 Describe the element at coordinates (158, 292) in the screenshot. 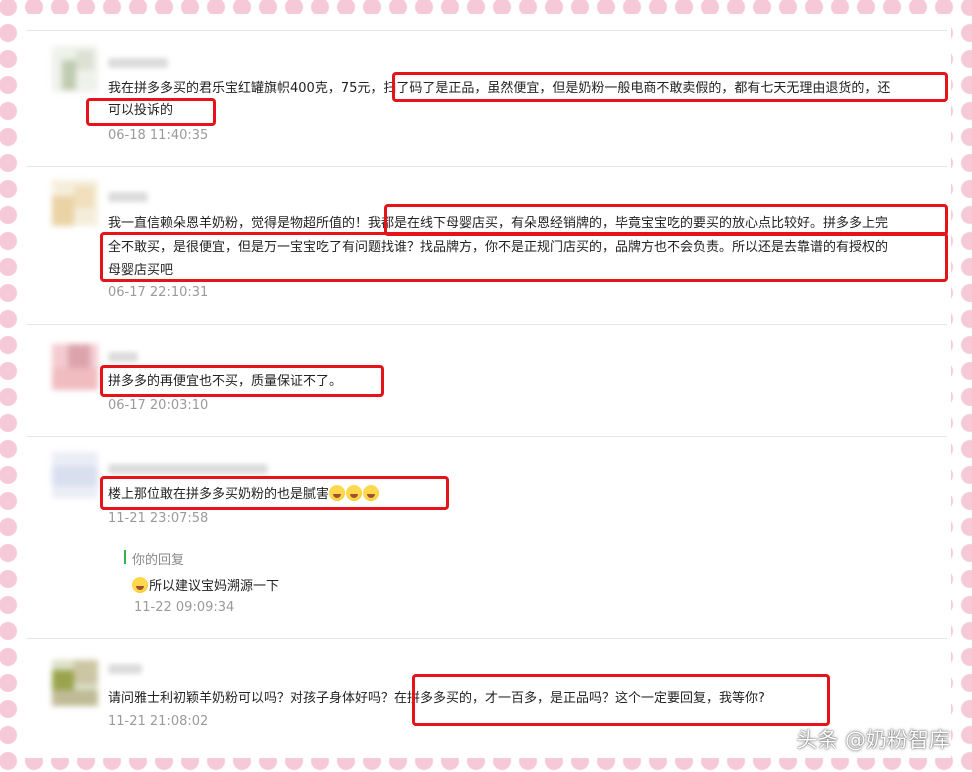

I see `comment-time: 06-17 22:10:31` at that location.